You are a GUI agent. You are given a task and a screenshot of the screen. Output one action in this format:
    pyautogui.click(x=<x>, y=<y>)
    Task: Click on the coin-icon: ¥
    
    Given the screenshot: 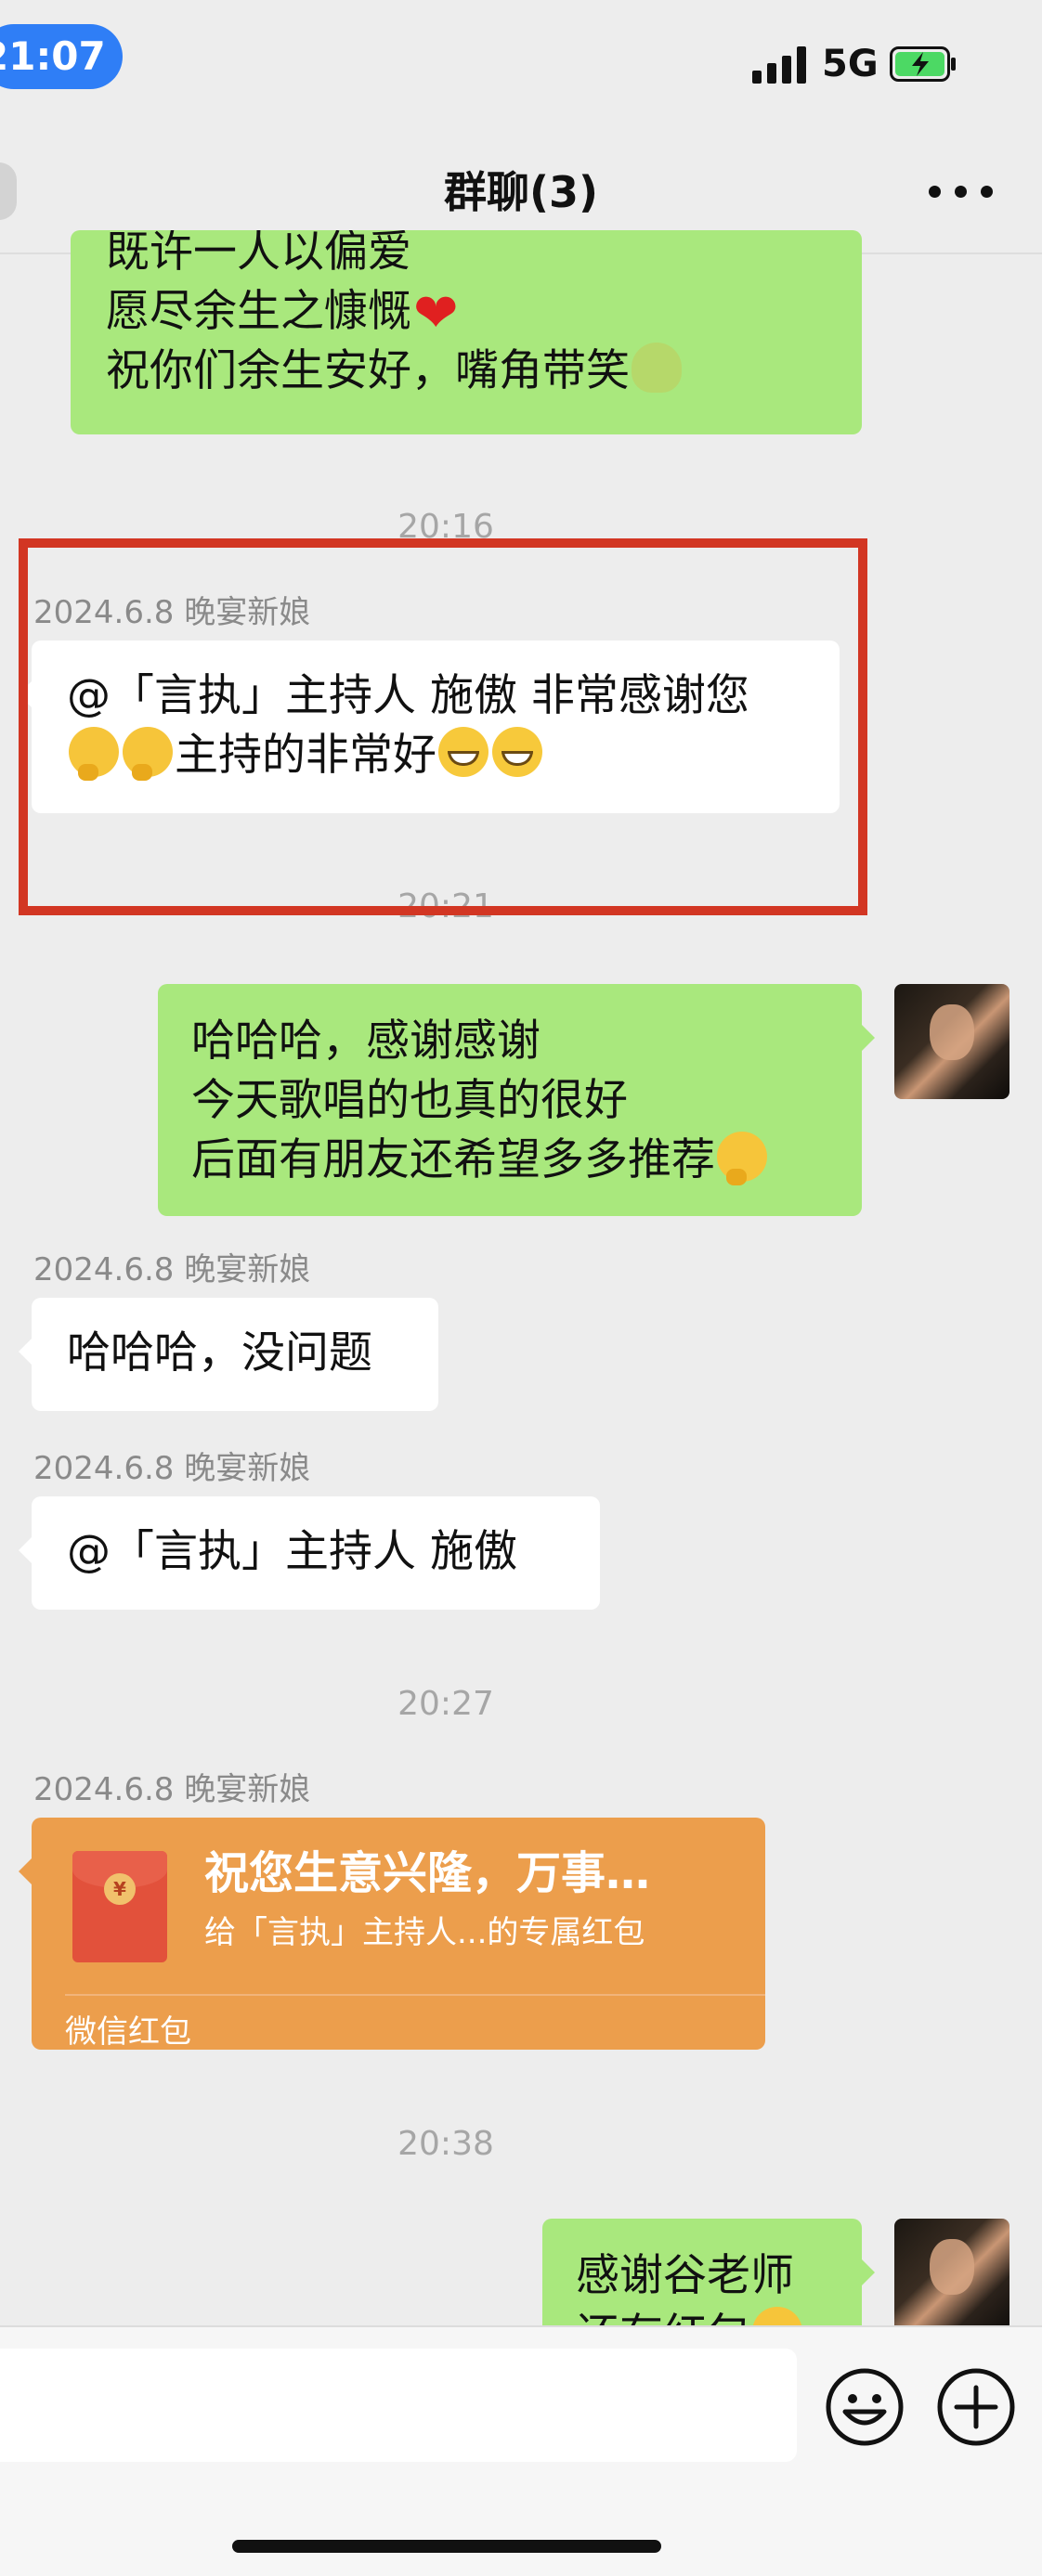 What is the action you would take?
    pyautogui.click(x=120, y=1889)
    